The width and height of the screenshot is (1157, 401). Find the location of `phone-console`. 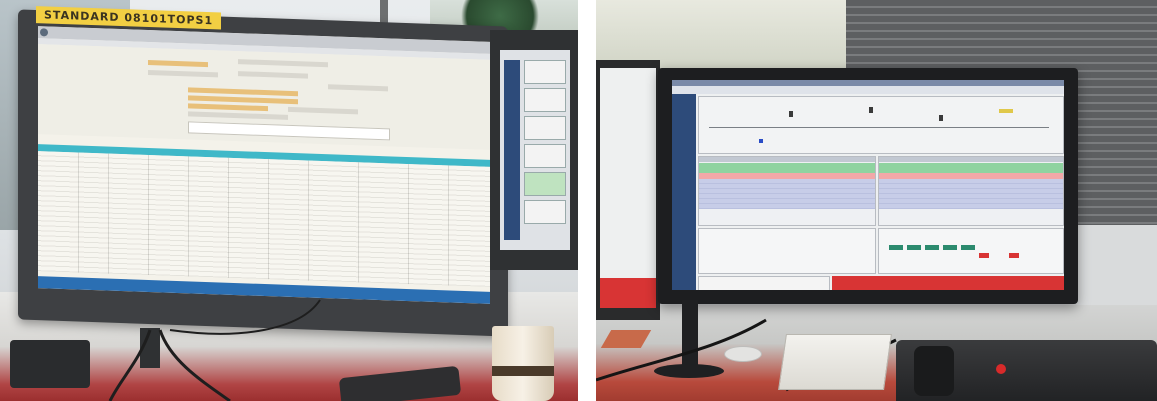

phone-console is located at coordinates (1026, 370).